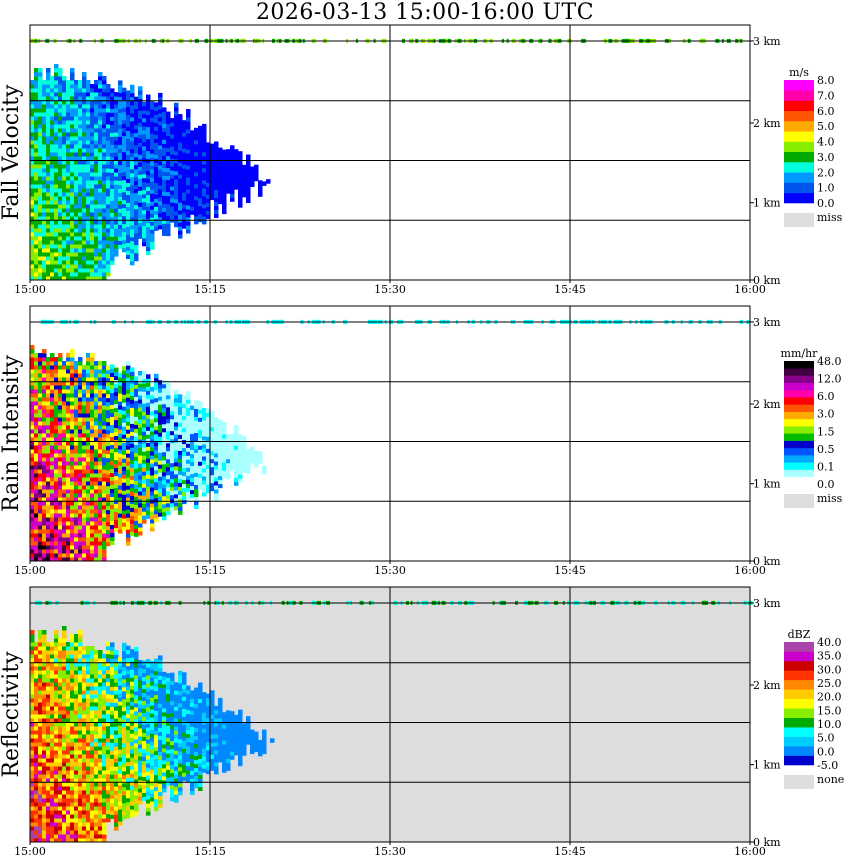 The image size is (850, 868). I want to click on colorbar-swatch, so click(799, 415).